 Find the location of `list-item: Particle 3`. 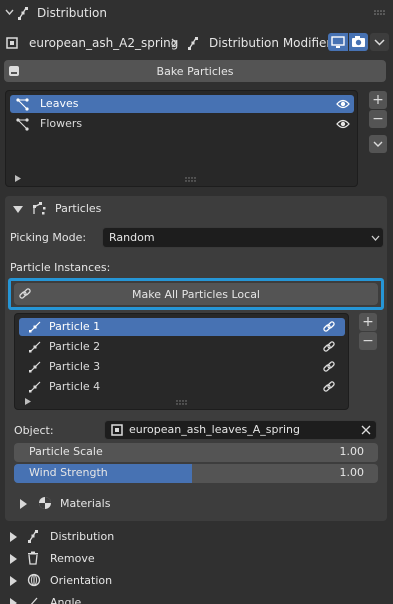

list-item: Particle 3 is located at coordinates (182, 367).